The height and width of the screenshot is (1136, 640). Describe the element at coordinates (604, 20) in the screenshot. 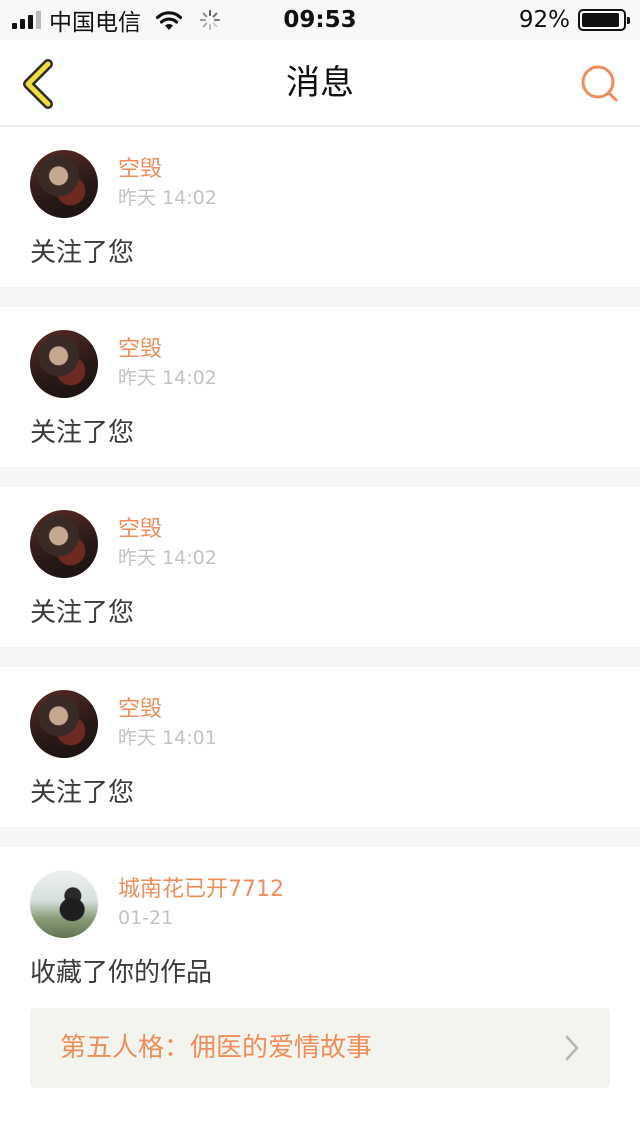

I see `battery-icon` at that location.